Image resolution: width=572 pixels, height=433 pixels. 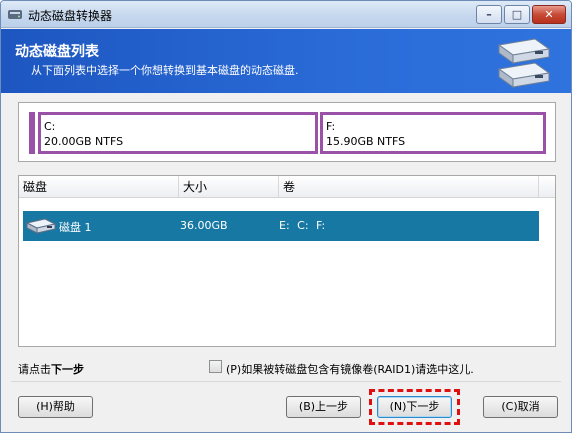 I want to click on partition-c: C: 20.00GB NTFS, so click(x=178, y=133).